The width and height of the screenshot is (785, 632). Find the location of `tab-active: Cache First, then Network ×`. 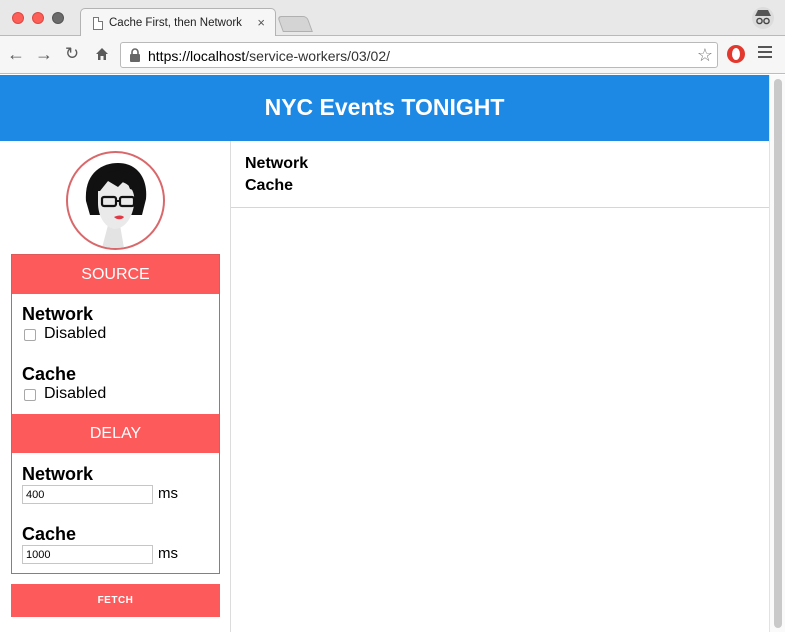

tab-active: Cache First, then Network × is located at coordinates (178, 22).